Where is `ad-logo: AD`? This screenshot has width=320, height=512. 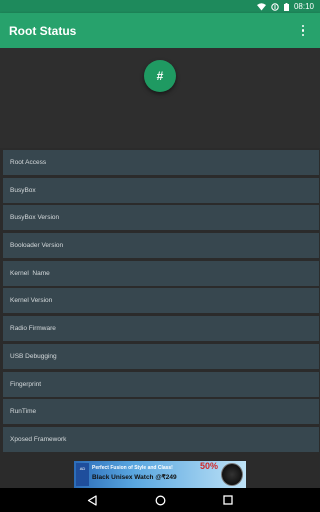 ad-logo: AD is located at coordinates (82, 474).